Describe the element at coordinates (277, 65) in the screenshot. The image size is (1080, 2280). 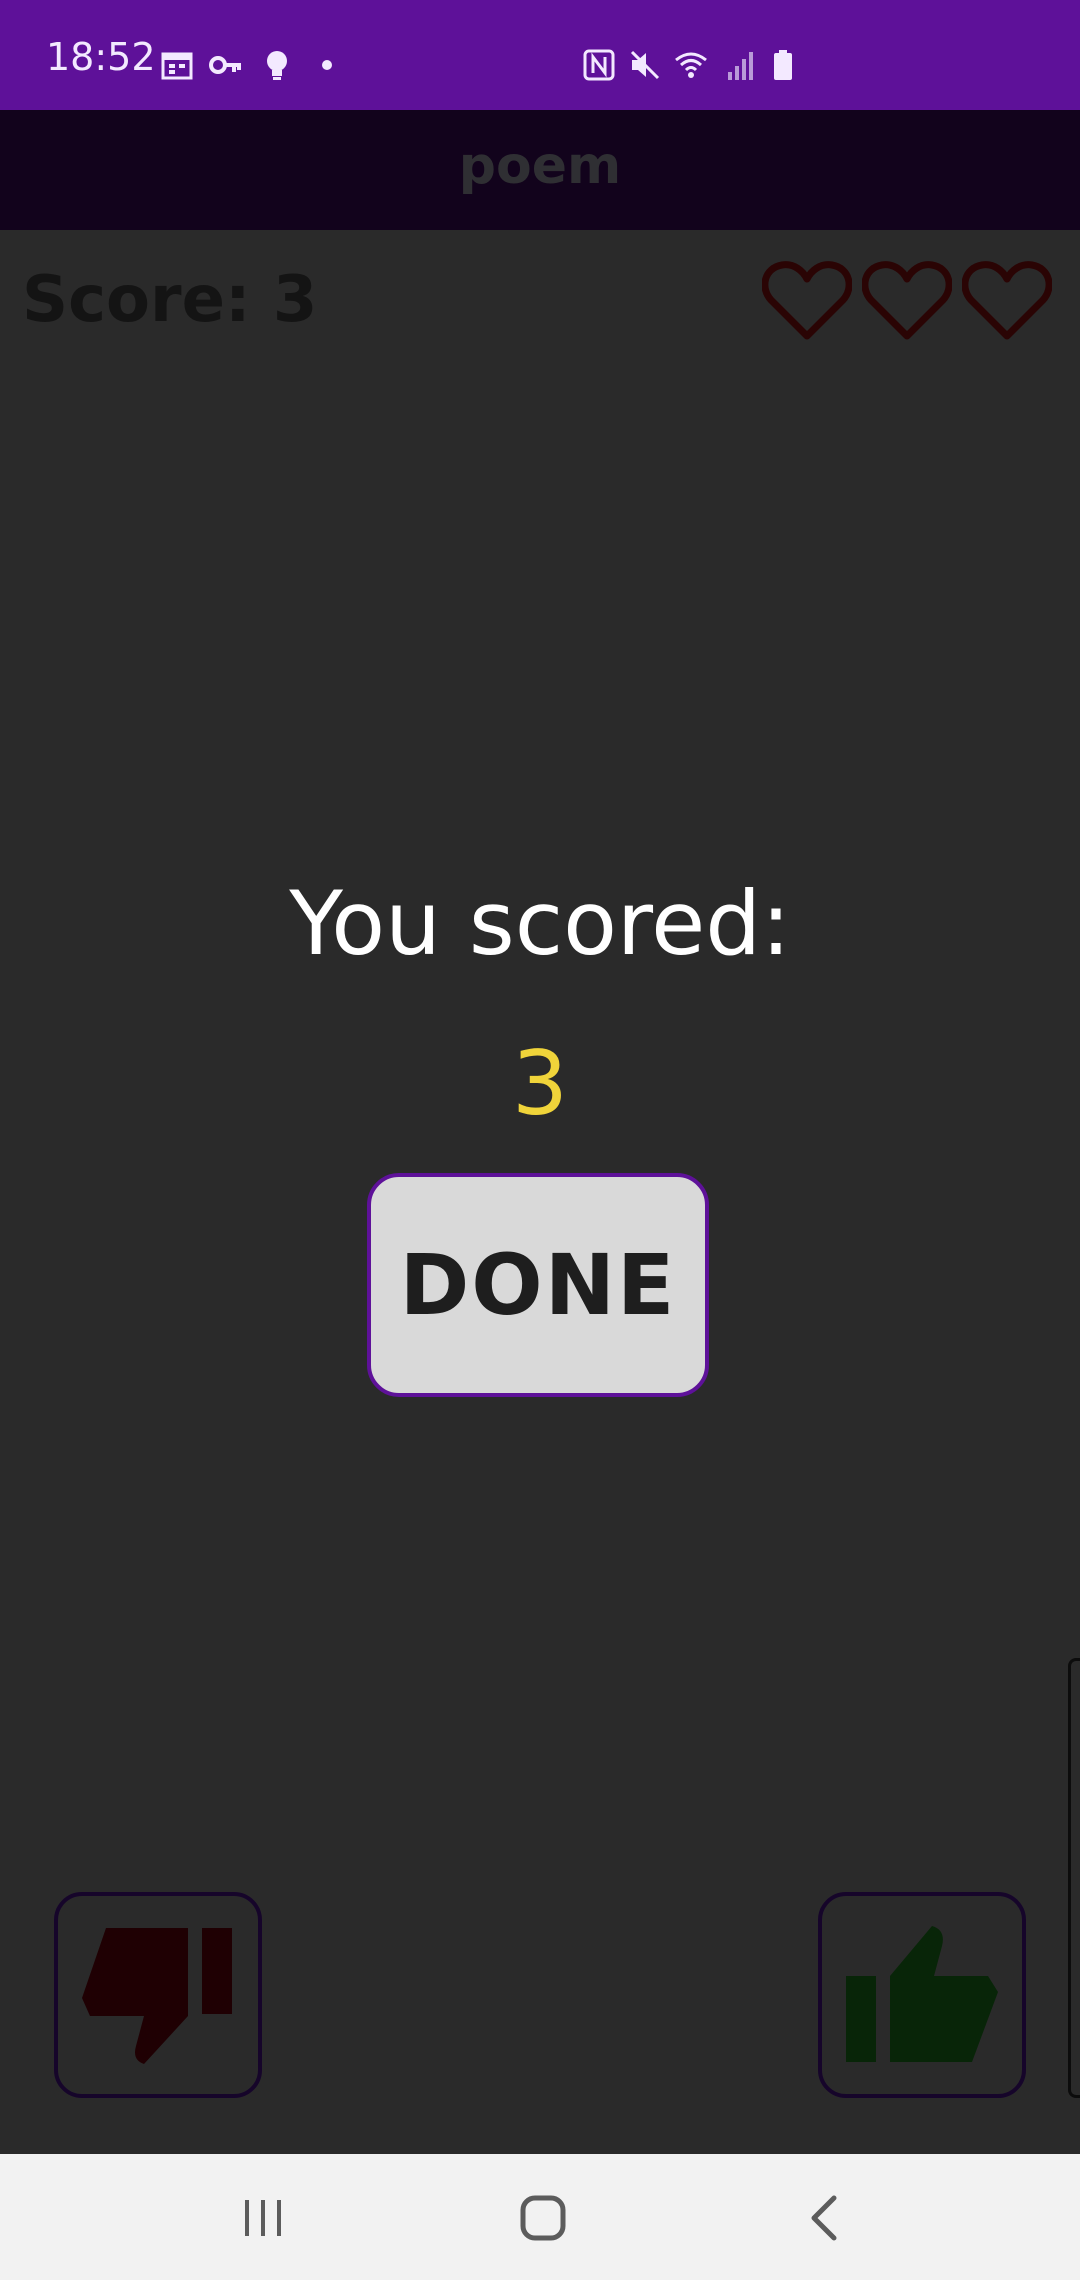
I see `bulb-icon` at that location.